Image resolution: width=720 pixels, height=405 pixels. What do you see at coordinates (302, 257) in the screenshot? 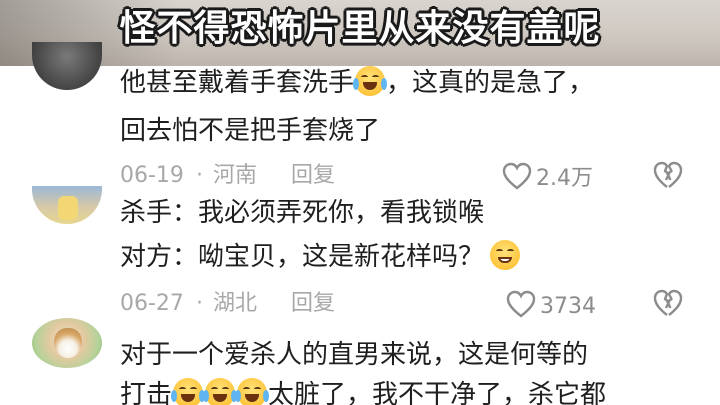
I see `comment-text-part: 对方：呦宝贝，这是新花样吗？` at bounding box center [302, 257].